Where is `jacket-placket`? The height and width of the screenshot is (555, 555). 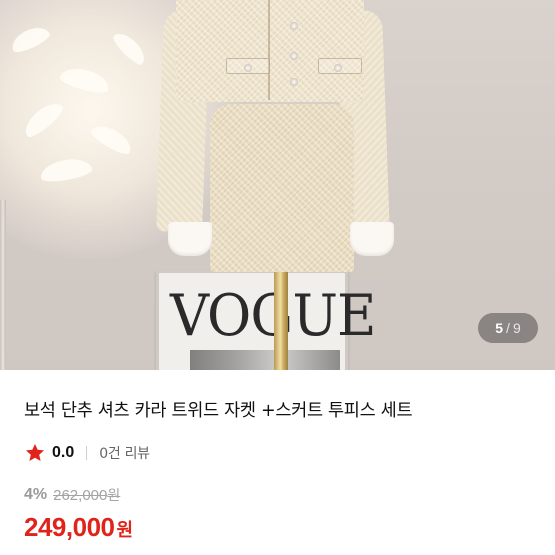 jacket-placket is located at coordinates (269, 50).